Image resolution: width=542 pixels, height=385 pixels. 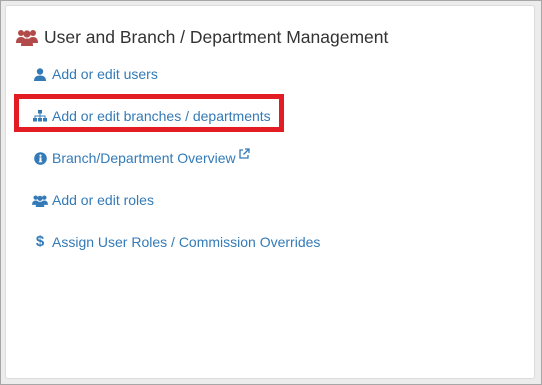 What do you see at coordinates (144, 158) in the screenshot?
I see `menu-item-label: Branch/Department Overview` at bounding box center [144, 158].